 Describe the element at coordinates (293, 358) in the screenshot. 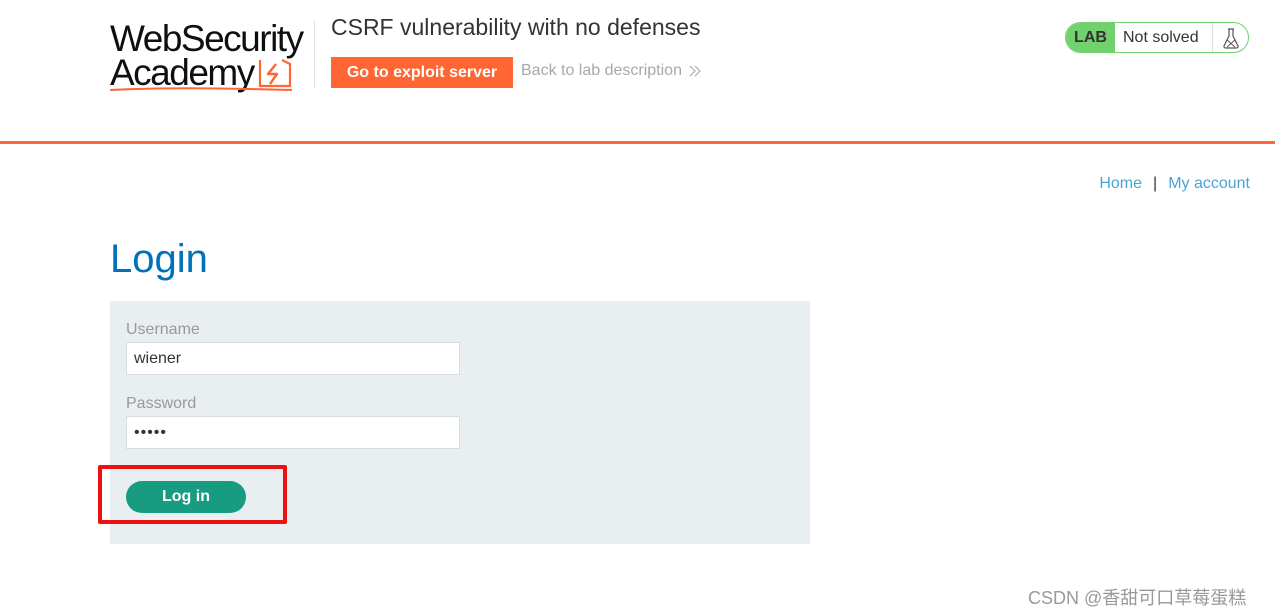

I see `username-input: wiener` at that location.